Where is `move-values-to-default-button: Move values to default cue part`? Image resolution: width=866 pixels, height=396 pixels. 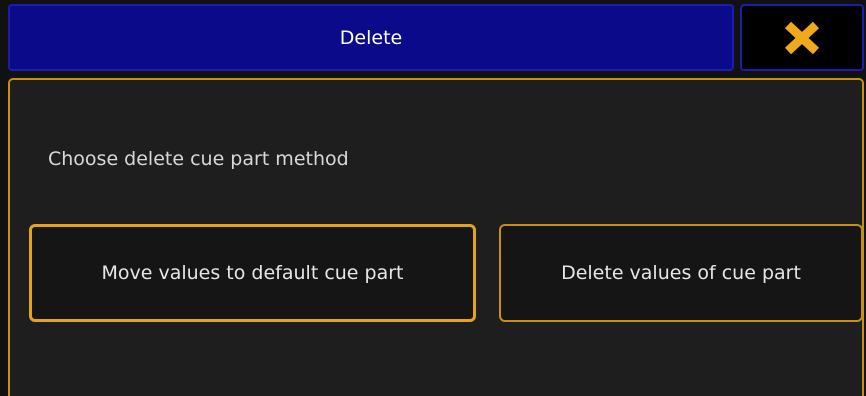
move-values-to-default-button: Move values to default cue part is located at coordinates (252, 273).